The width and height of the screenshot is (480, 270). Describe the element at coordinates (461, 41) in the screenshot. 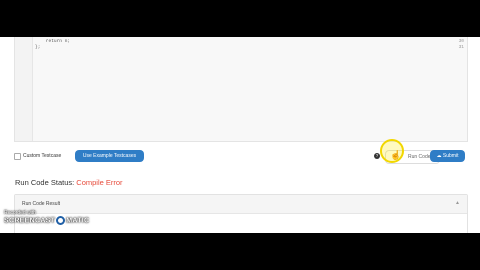

I see `line-number: 30` at that location.